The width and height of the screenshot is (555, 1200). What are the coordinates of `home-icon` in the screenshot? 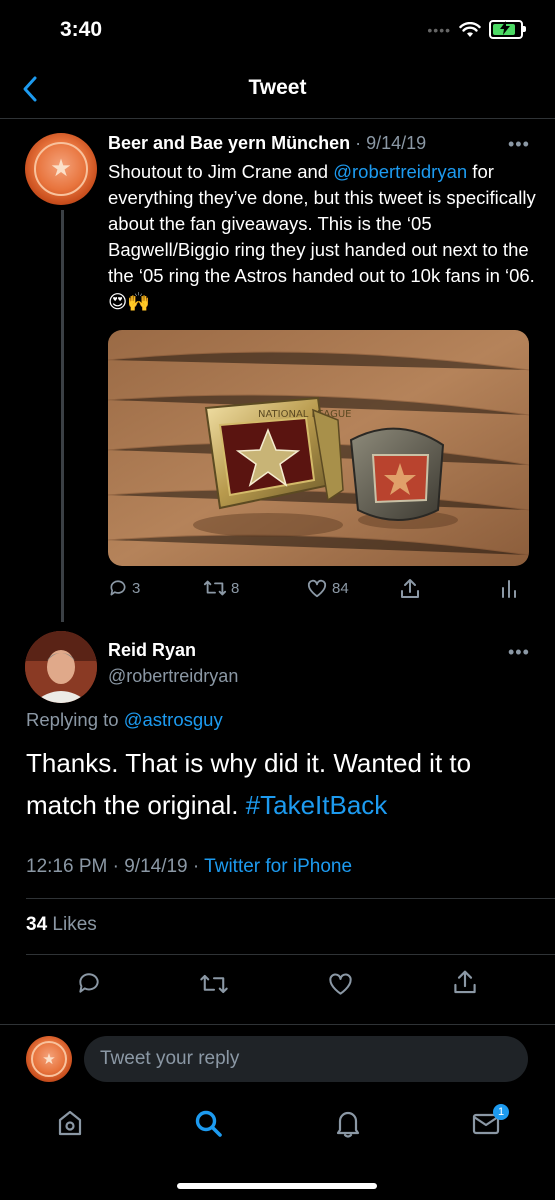 It's located at (70, 1123).